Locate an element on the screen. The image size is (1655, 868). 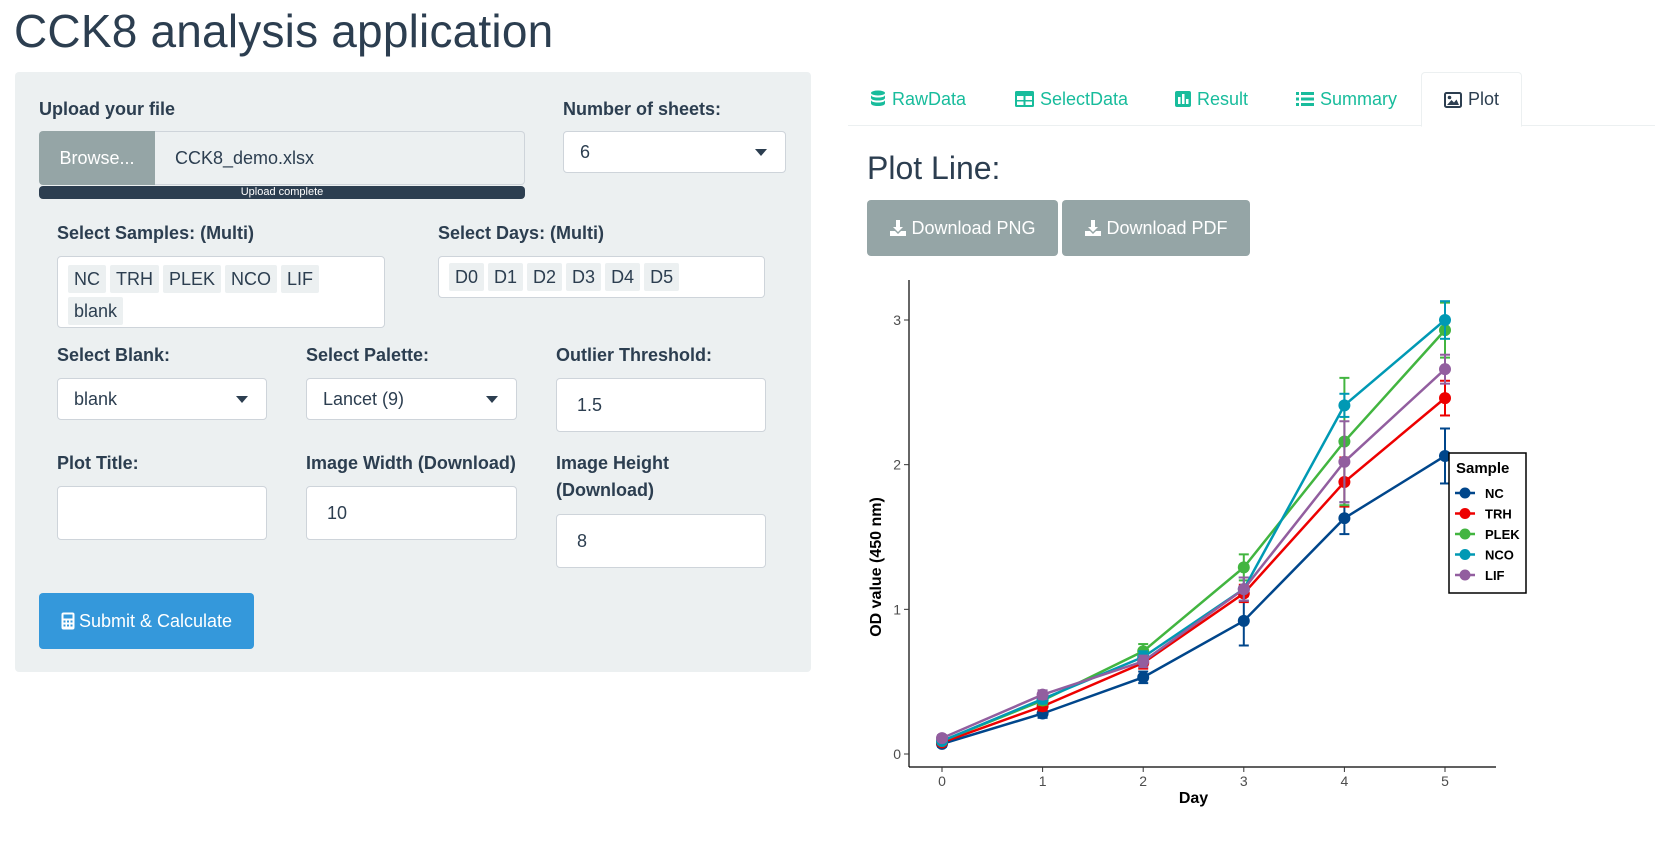
tab-result: Result is located at coordinates (1211, 99).